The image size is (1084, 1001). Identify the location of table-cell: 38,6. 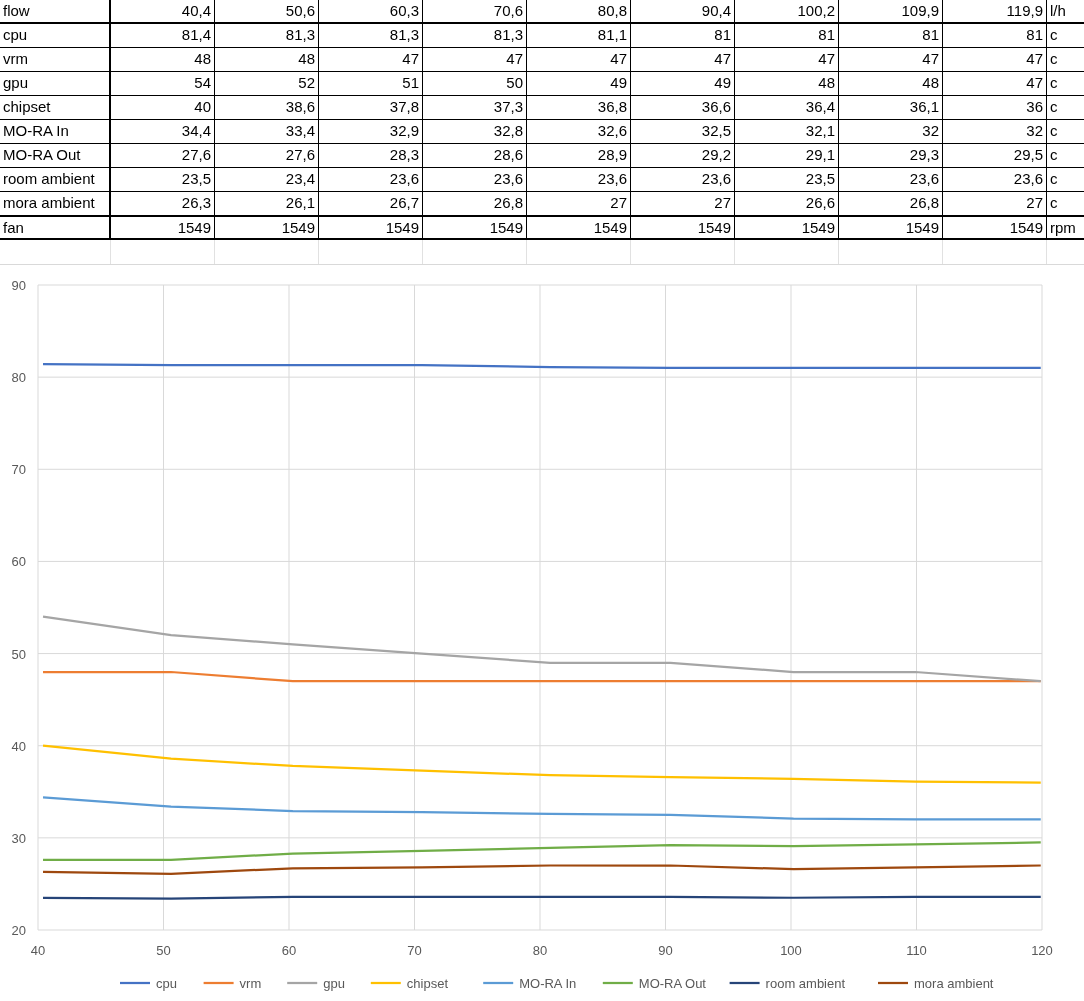
(267, 107).